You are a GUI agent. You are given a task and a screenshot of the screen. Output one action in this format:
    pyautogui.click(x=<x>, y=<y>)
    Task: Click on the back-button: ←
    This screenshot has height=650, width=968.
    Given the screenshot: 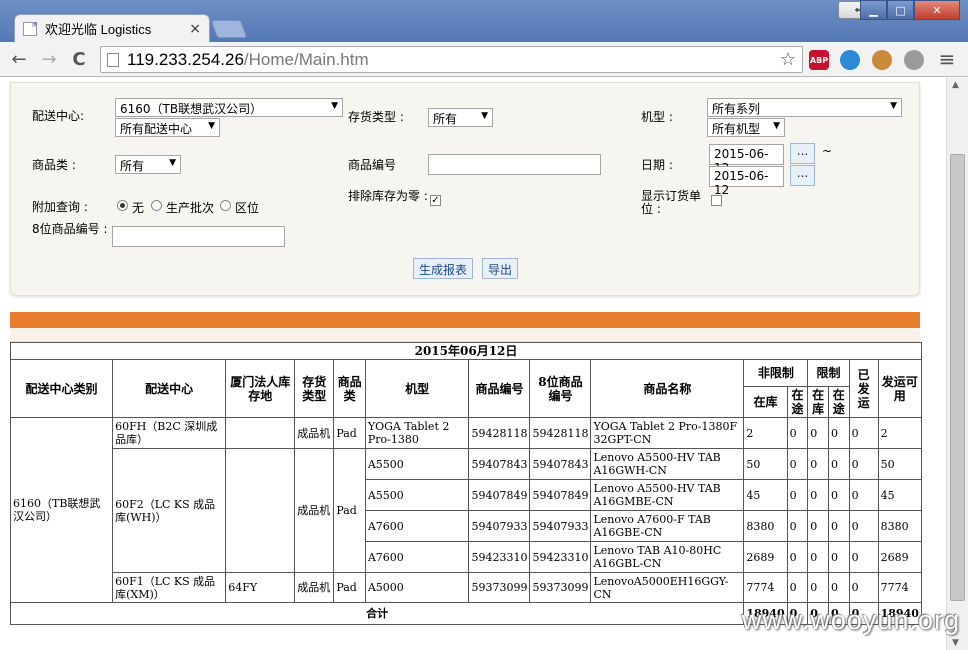 What is the action you would take?
    pyautogui.click(x=19, y=59)
    